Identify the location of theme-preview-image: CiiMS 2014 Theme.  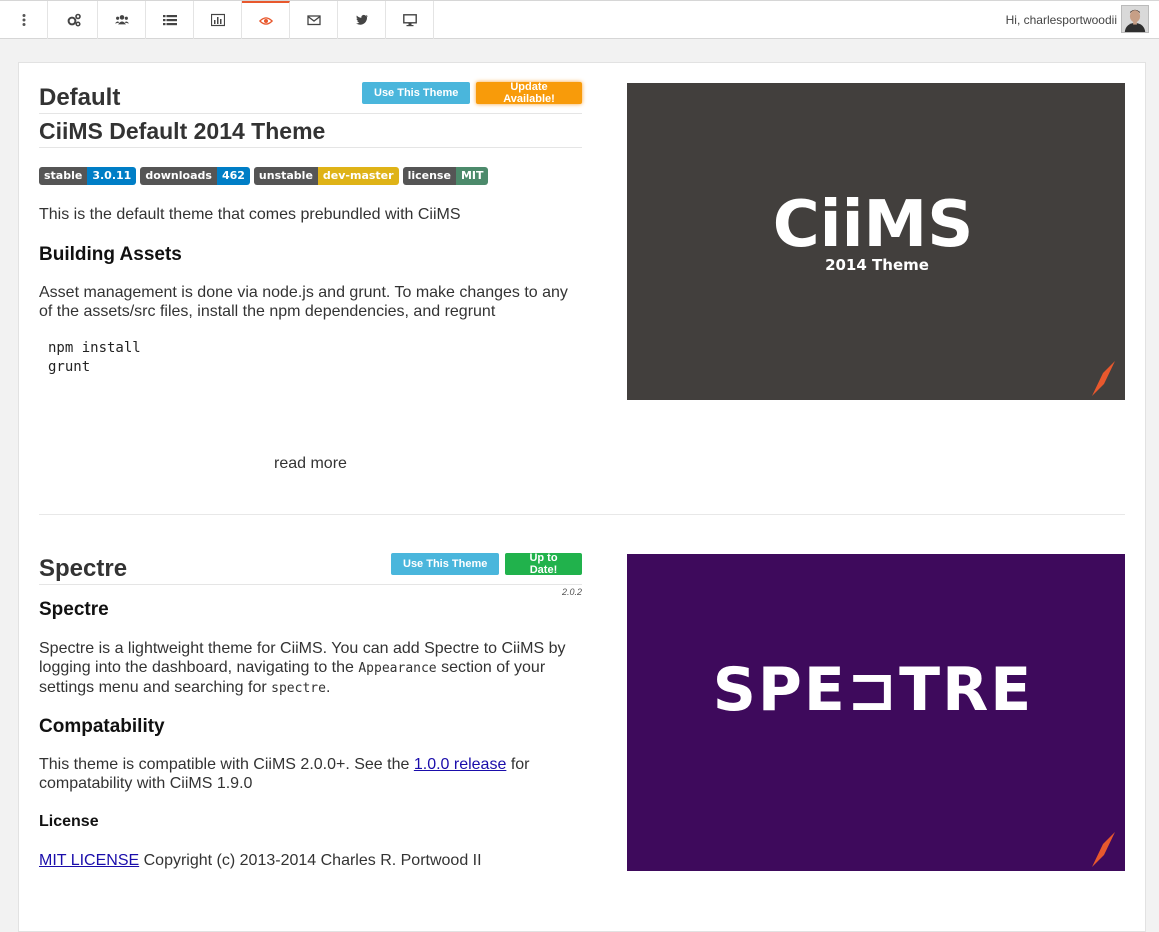
(876, 241).